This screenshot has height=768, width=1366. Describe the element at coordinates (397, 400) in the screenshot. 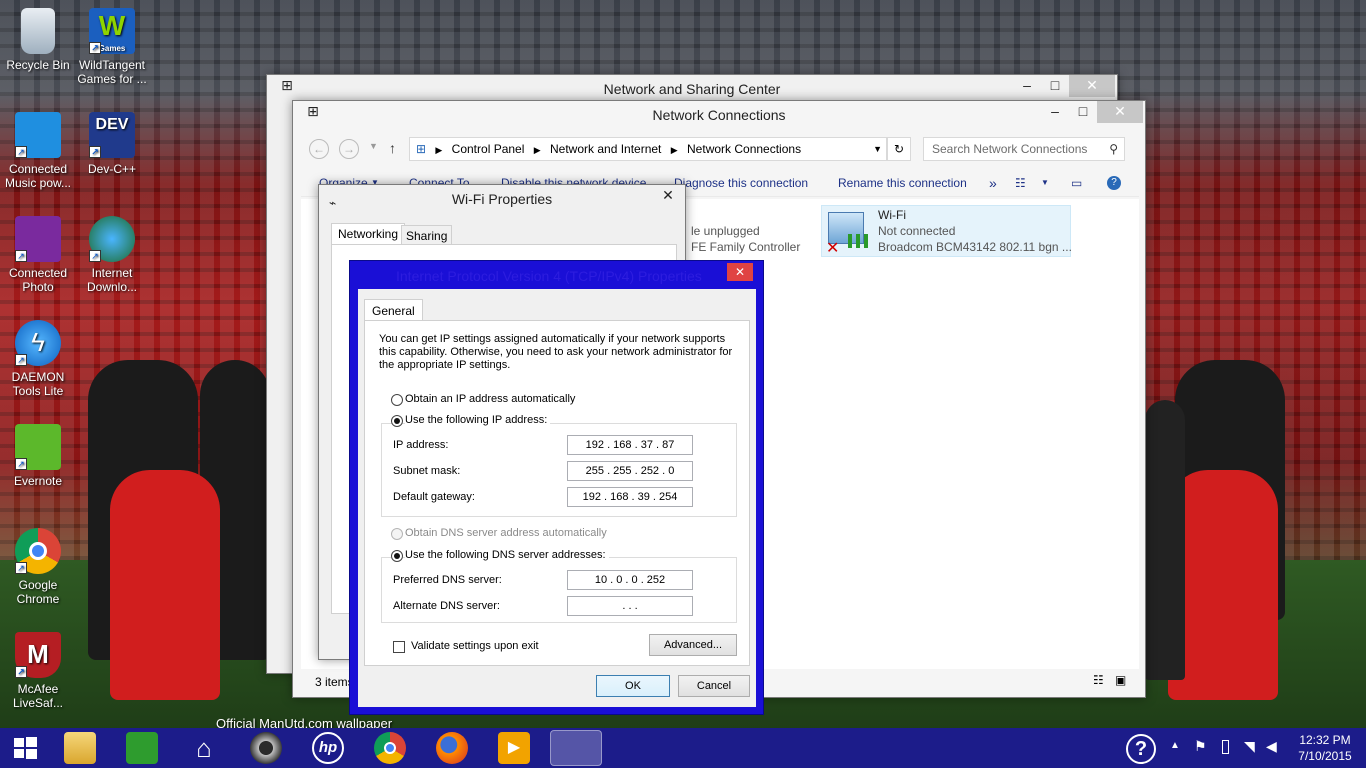

I see `obtain-ip-radio` at that location.